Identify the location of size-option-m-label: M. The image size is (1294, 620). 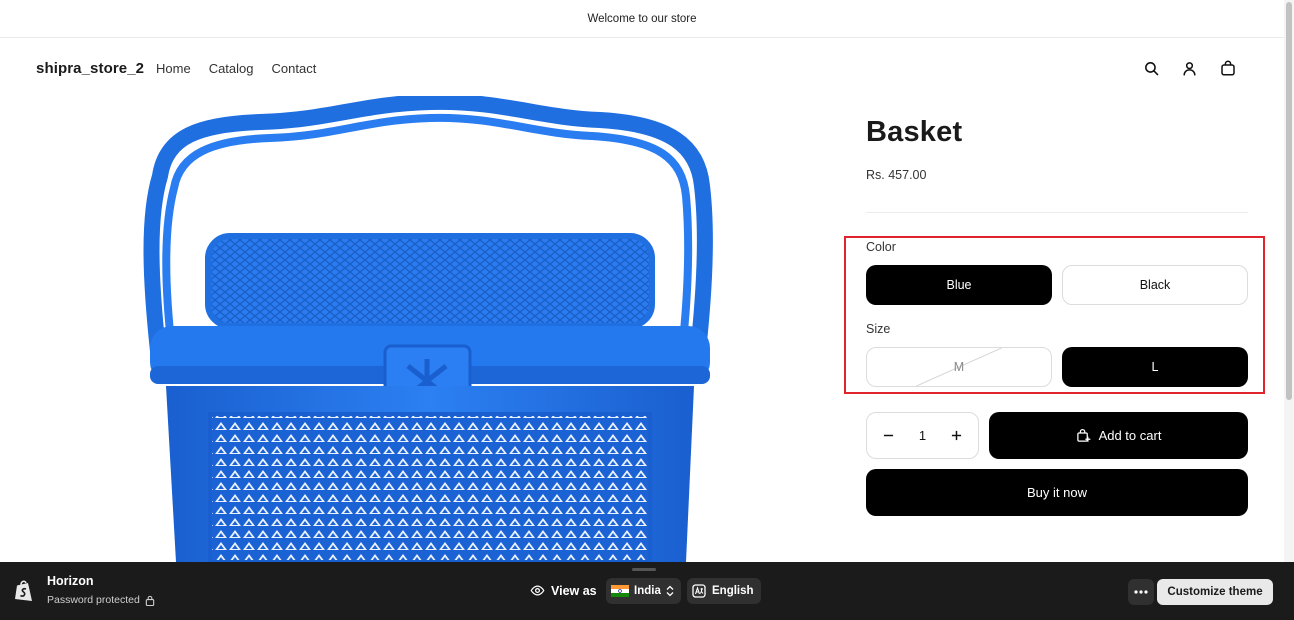
(959, 367).